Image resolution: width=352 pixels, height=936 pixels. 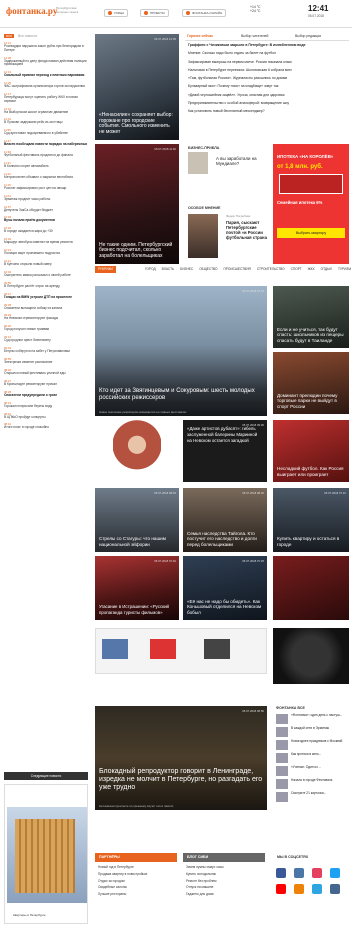 I want to click on realty-promo: Квартиры в Петербурге, so click(x=46, y=854).